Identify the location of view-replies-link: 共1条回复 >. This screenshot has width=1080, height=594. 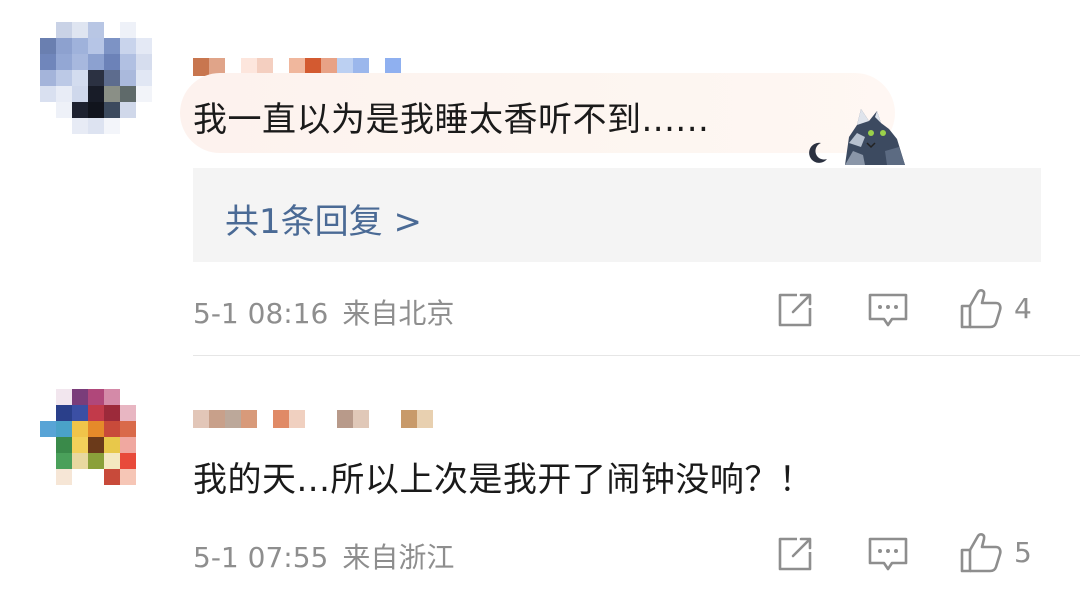
(323, 218).